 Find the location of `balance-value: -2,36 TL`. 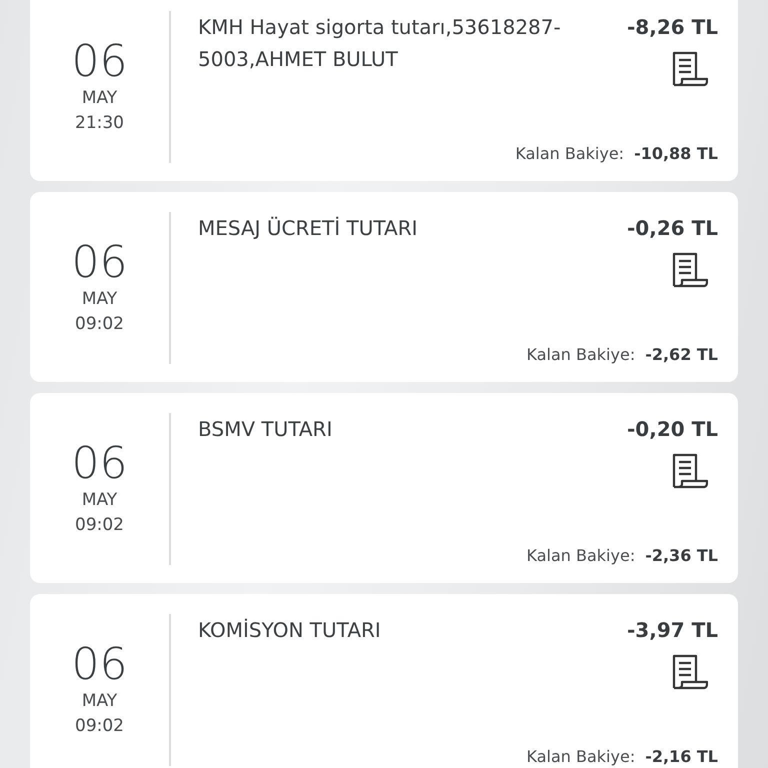

balance-value: -2,36 TL is located at coordinates (681, 555).